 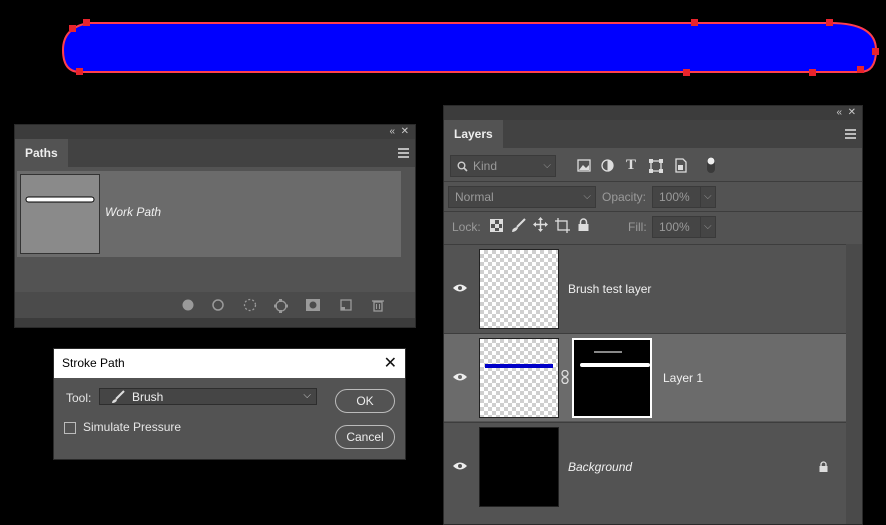 I want to click on layer-row-background: Background, so click(x=645, y=466).